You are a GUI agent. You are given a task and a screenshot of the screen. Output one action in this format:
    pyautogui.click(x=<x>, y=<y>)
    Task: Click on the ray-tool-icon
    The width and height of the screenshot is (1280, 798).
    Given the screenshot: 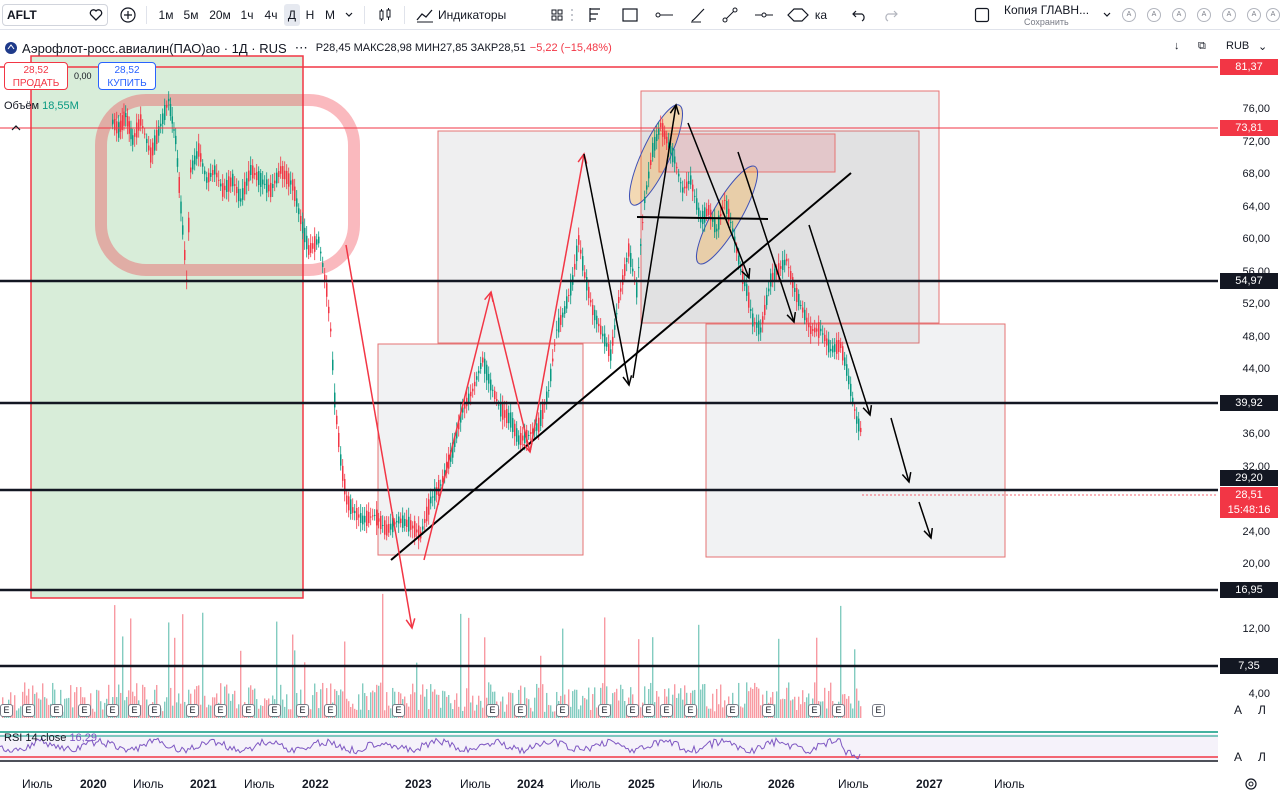 What is the action you would take?
    pyautogui.click(x=664, y=15)
    